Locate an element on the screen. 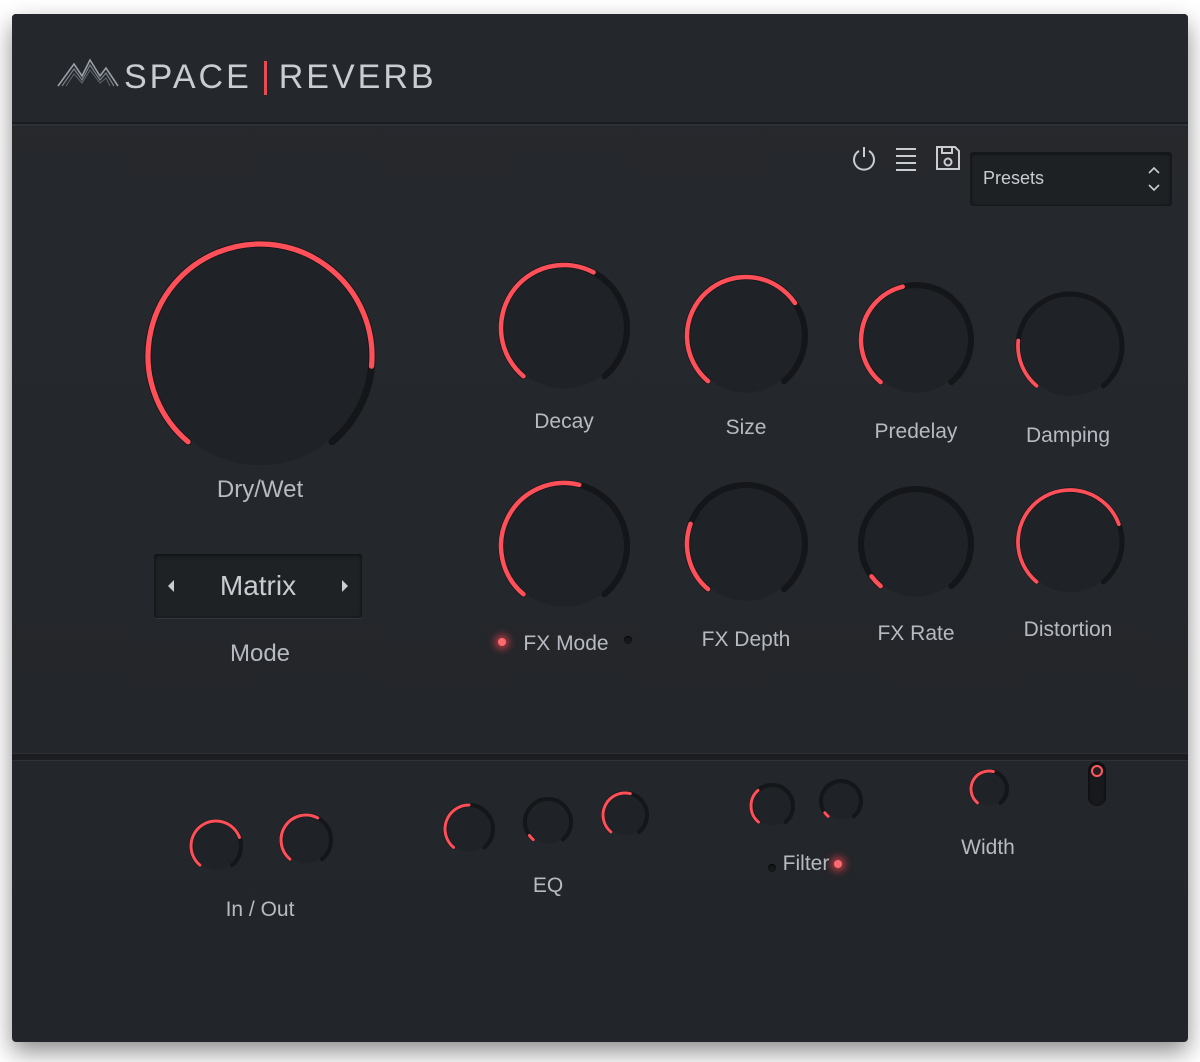 This screenshot has width=1200, height=1062. filter-low-knob is located at coordinates (772, 806).